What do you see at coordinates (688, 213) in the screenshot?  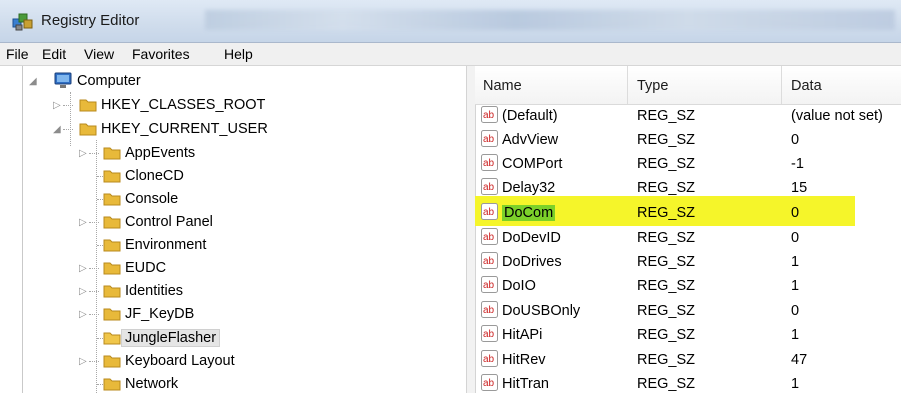 I see `table-row: ab DoCom REG_SZ 0` at bounding box center [688, 213].